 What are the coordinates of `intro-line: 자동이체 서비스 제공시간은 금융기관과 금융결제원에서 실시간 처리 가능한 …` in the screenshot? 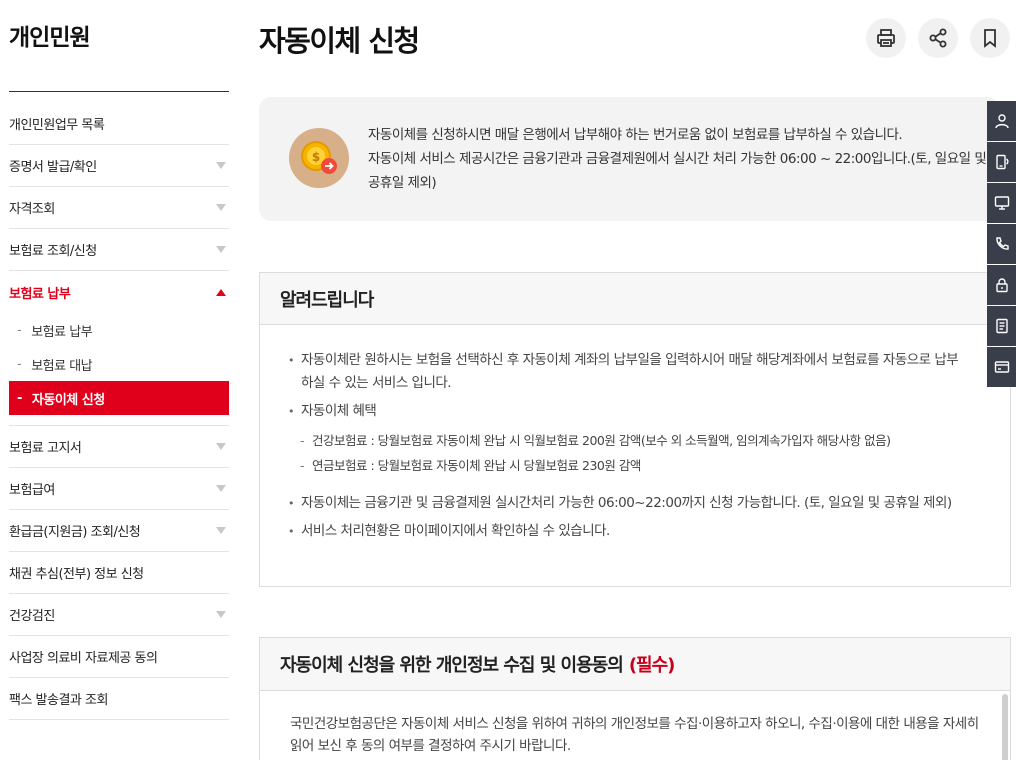 It's located at (677, 171).